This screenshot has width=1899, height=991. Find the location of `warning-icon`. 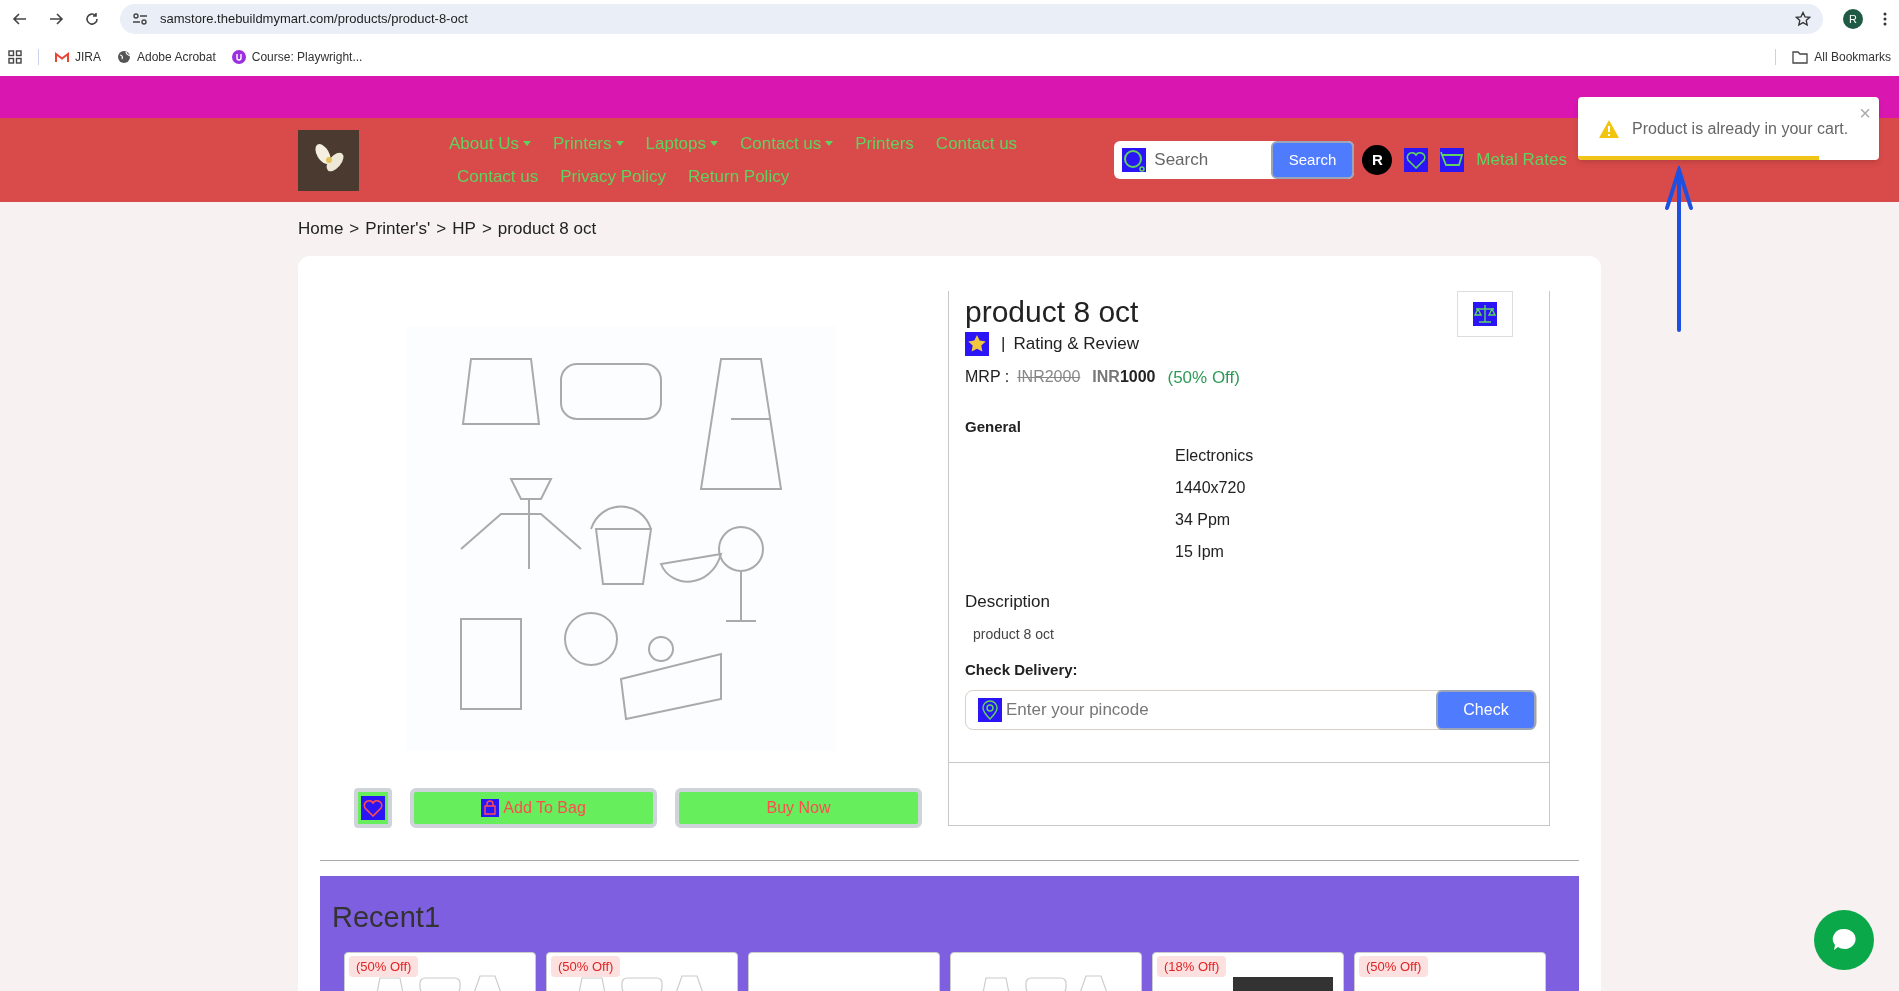

warning-icon is located at coordinates (1609, 128).